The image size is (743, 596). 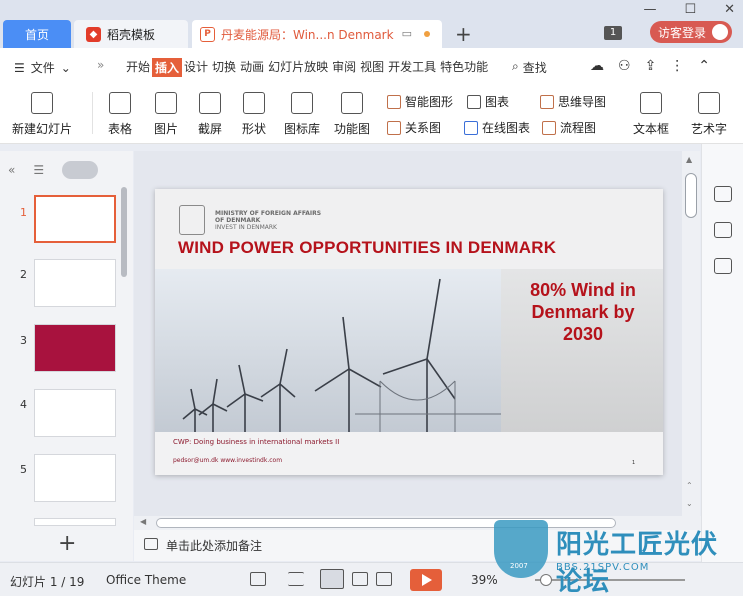 I want to click on menu-tab-start: 开始, so click(x=138, y=67).